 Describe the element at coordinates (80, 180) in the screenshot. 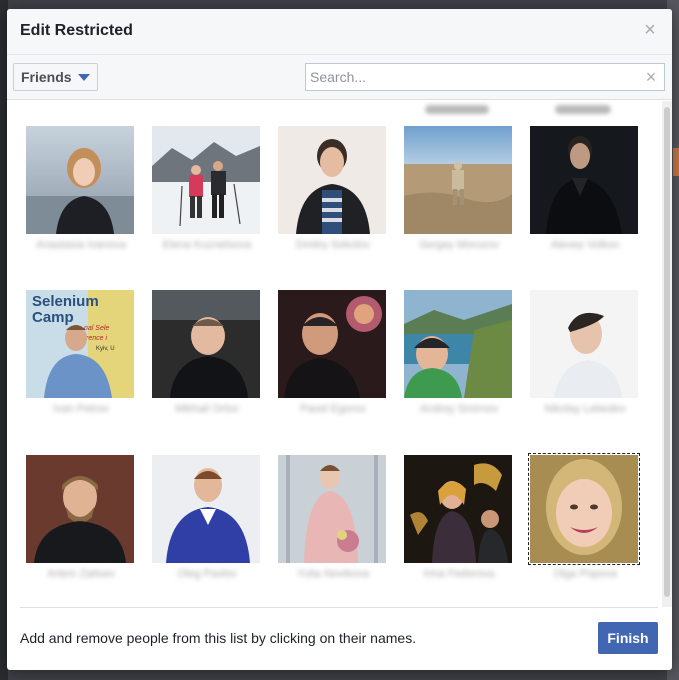

I see `friend-photo-woman-by-sea` at that location.